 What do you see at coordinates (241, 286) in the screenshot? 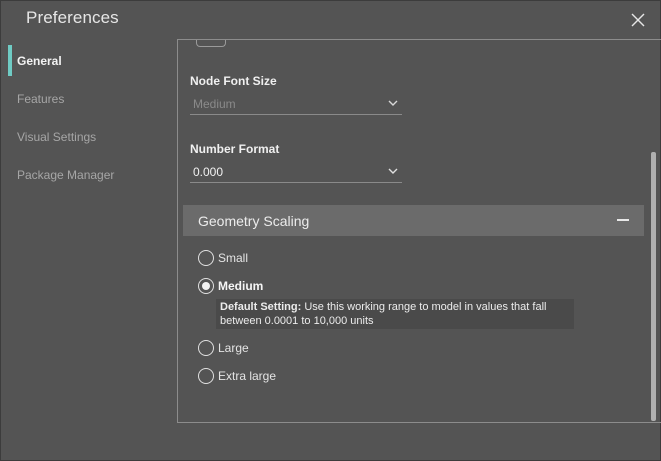
I see `radio-label: Medium` at bounding box center [241, 286].